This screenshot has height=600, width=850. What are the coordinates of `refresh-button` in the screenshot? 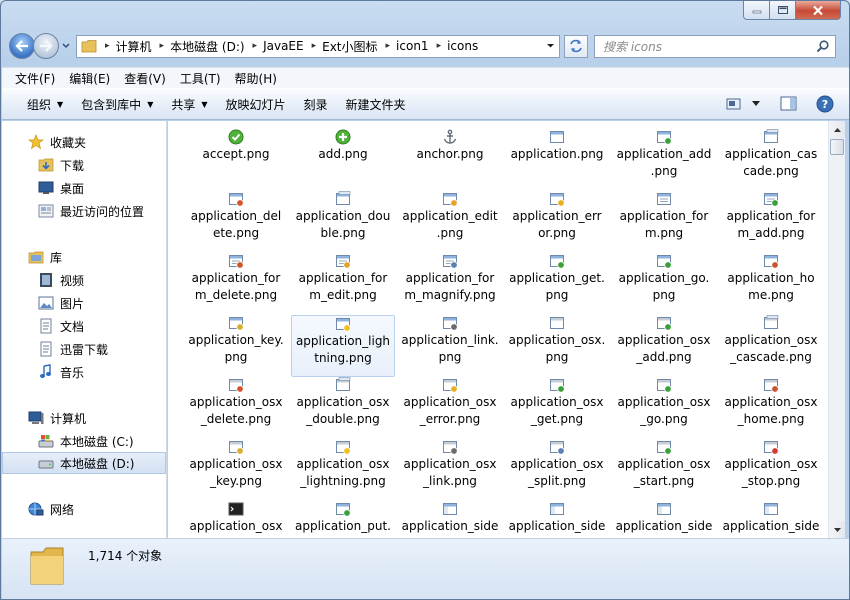 It's located at (576, 46).